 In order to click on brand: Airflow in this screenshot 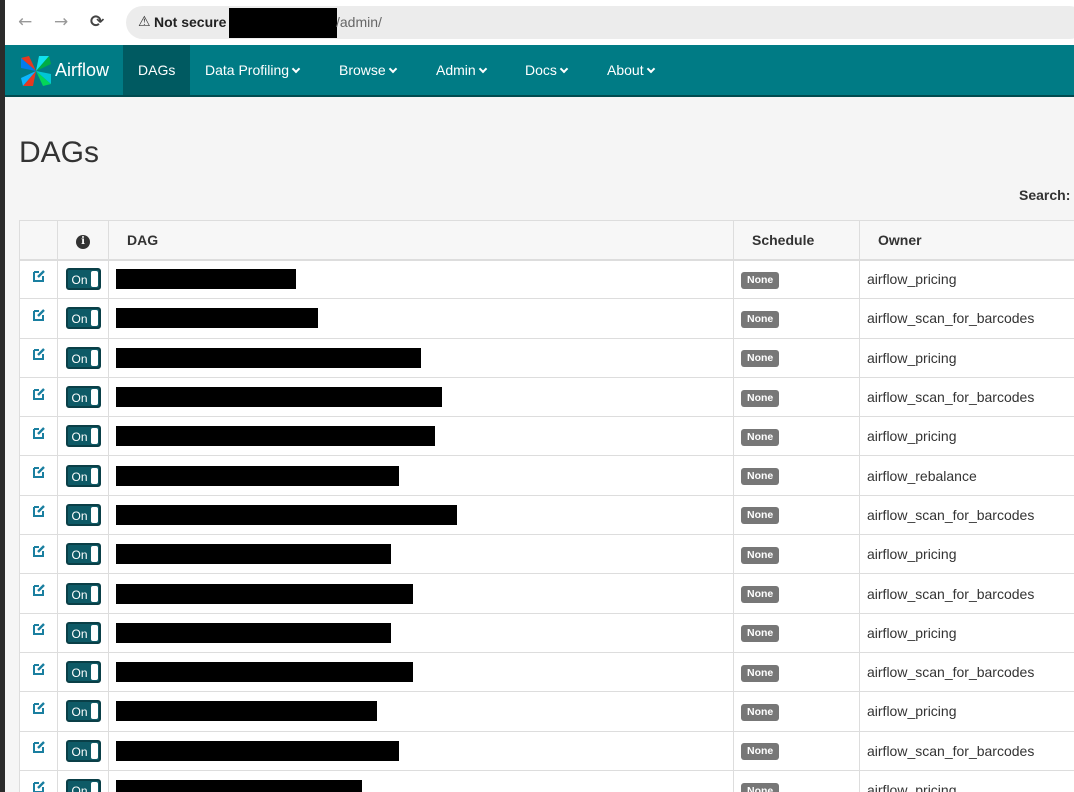, I will do `click(69, 71)`.